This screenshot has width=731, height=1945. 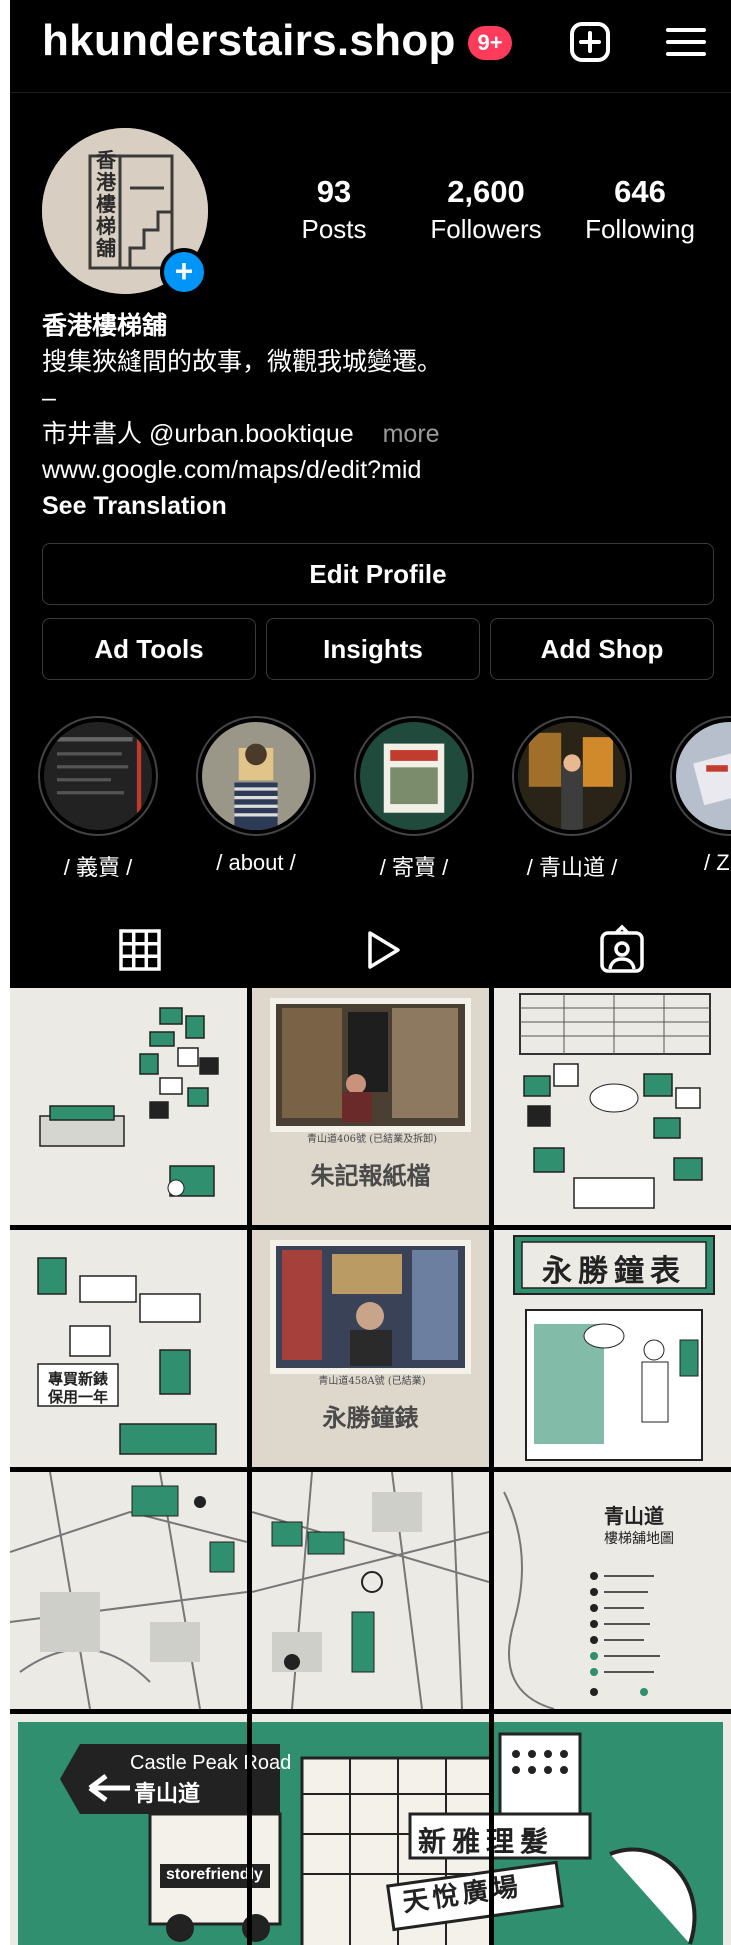 I want to click on sign-line-1: 專買新錶, so click(x=77, y=1379).